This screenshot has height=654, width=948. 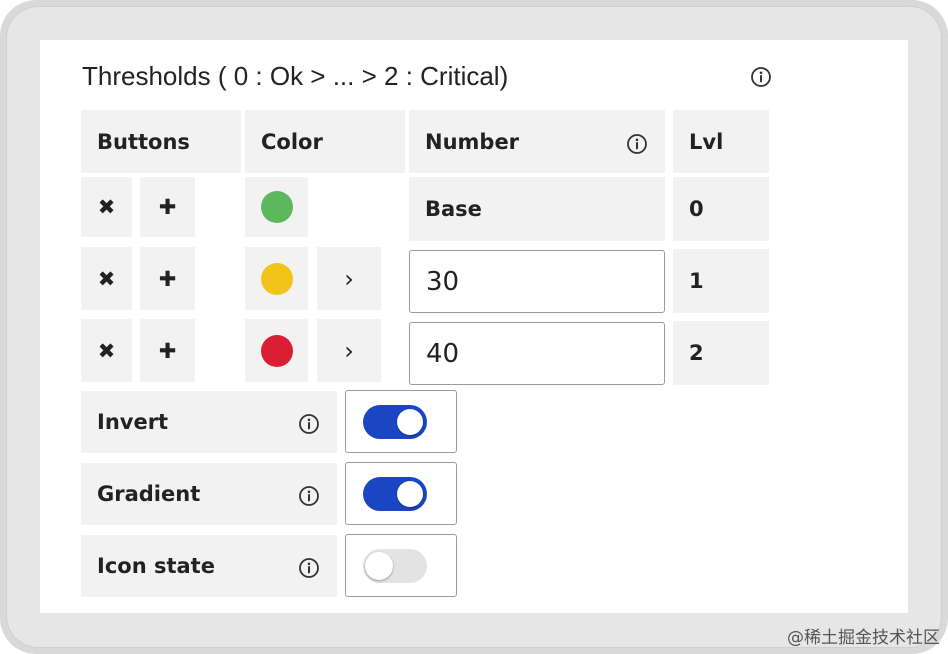 What do you see at coordinates (325, 141) in the screenshot?
I see `header-color: Color` at bounding box center [325, 141].